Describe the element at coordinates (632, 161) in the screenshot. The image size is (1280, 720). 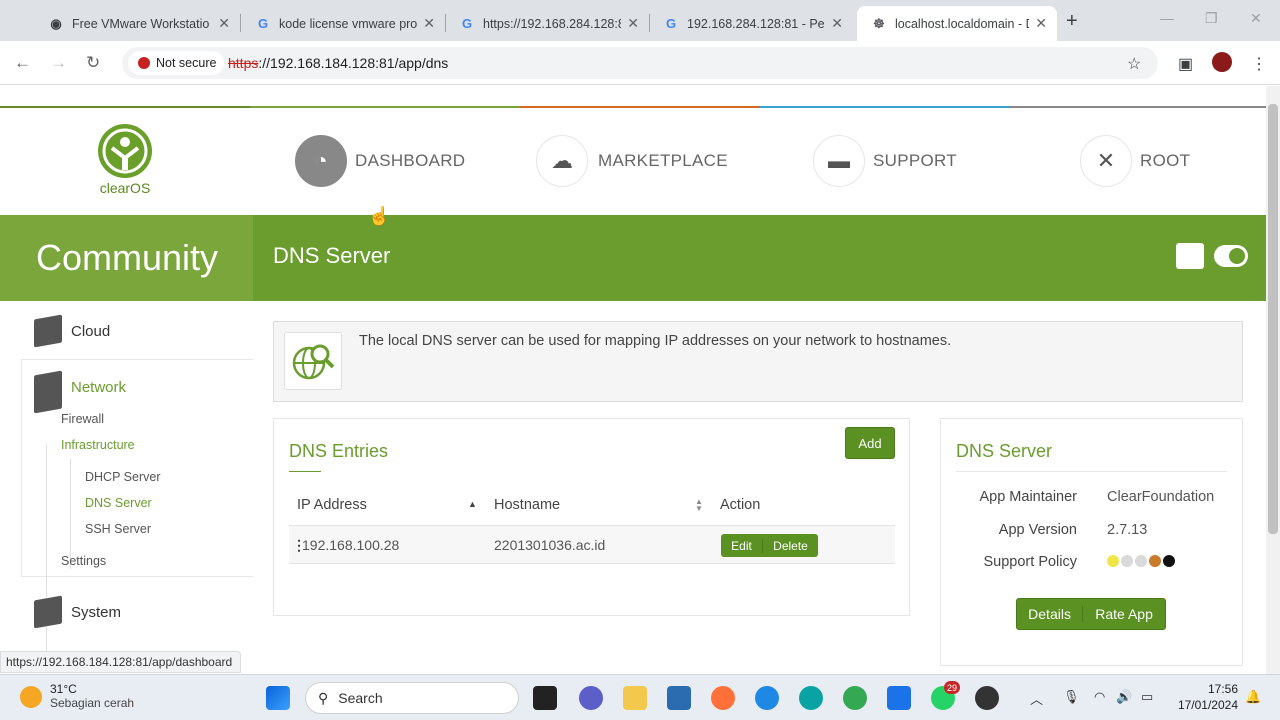
I see `nav-marketplace: ☁ MARKETPLACE` at that location.